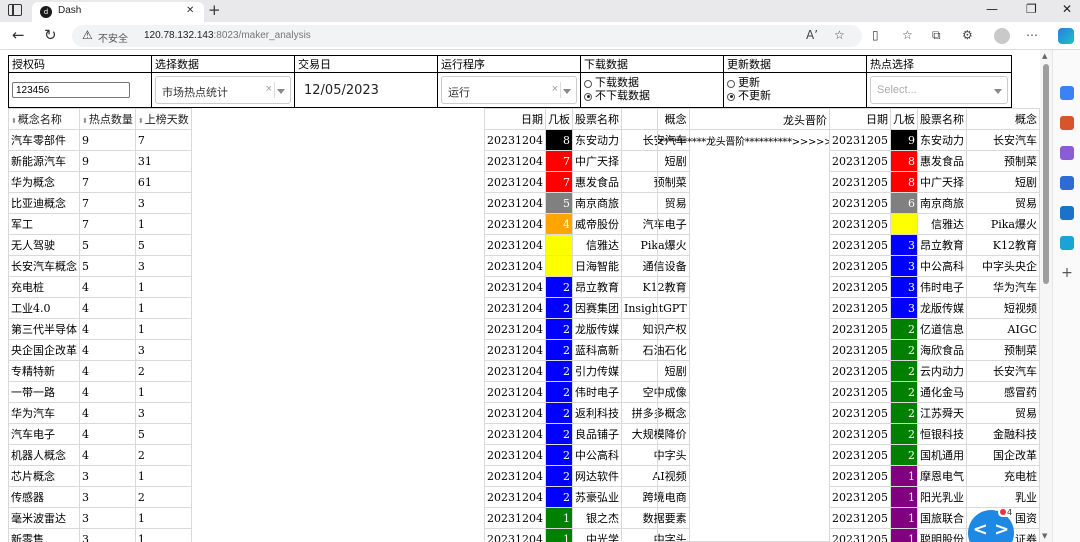 Image resolution: width=1080 pixels, height=542 pixels. What do you see at coordinates (100, 308) in the screenshot?
I see `table-row: 工业4.0 4 1` at bounding box center [100, 308].